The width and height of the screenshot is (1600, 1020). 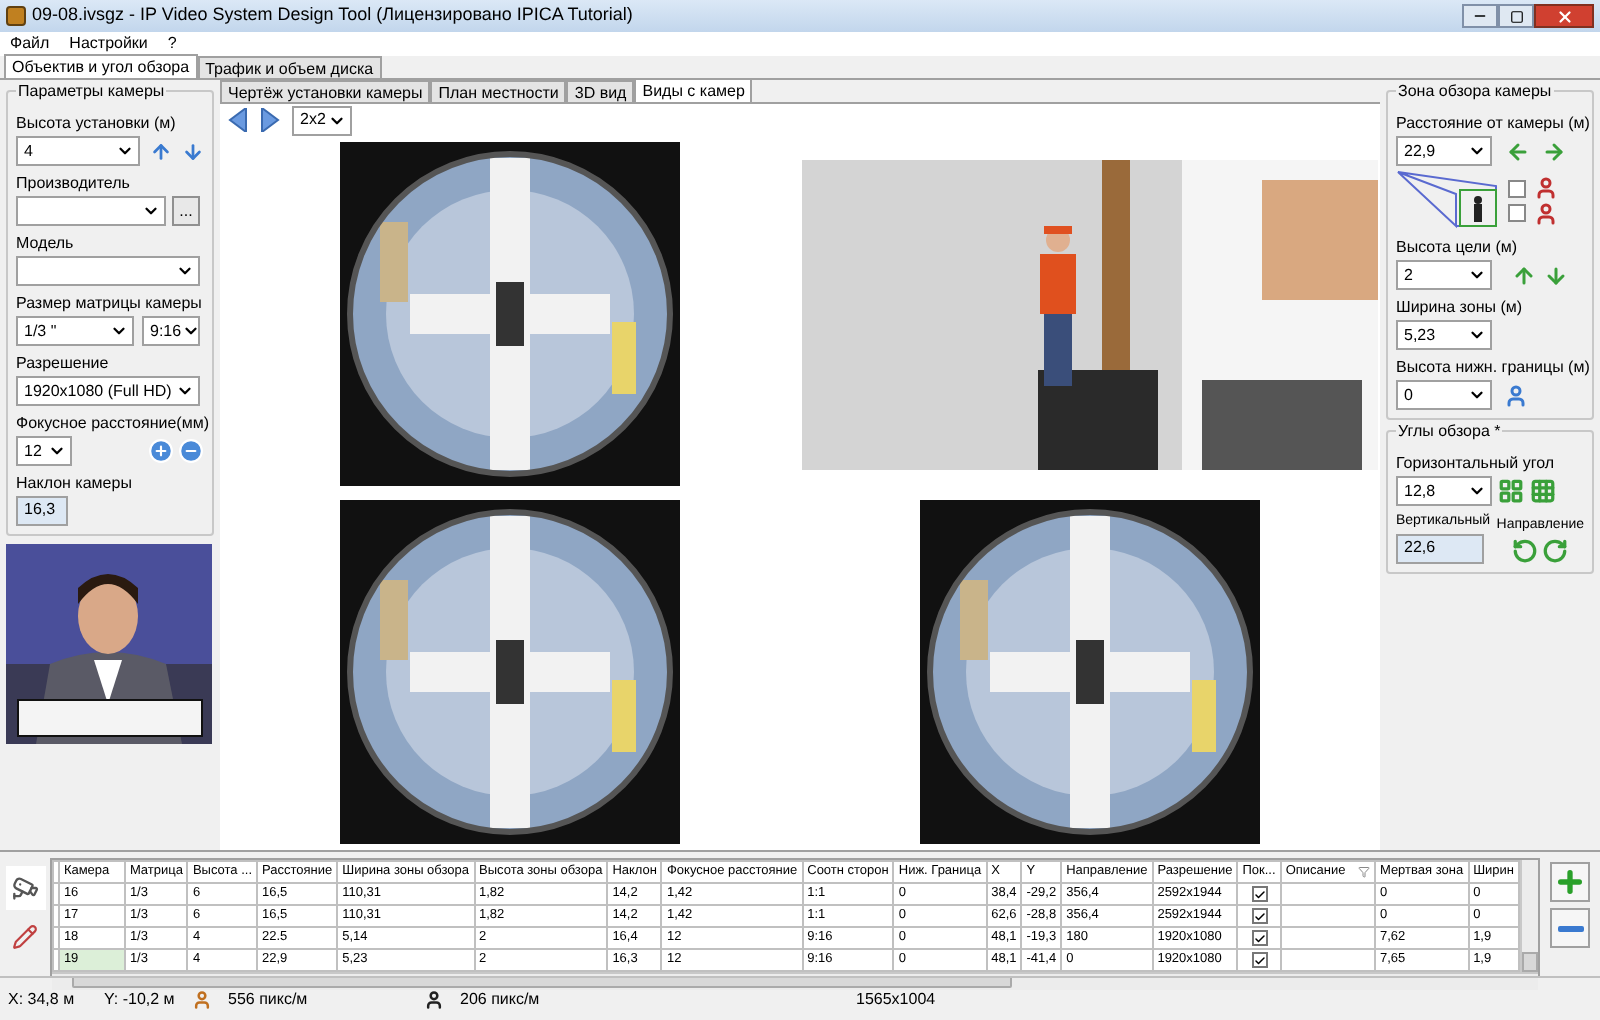 I want to click on status-text: X: 34,8 м, so click(x=42, y=999).